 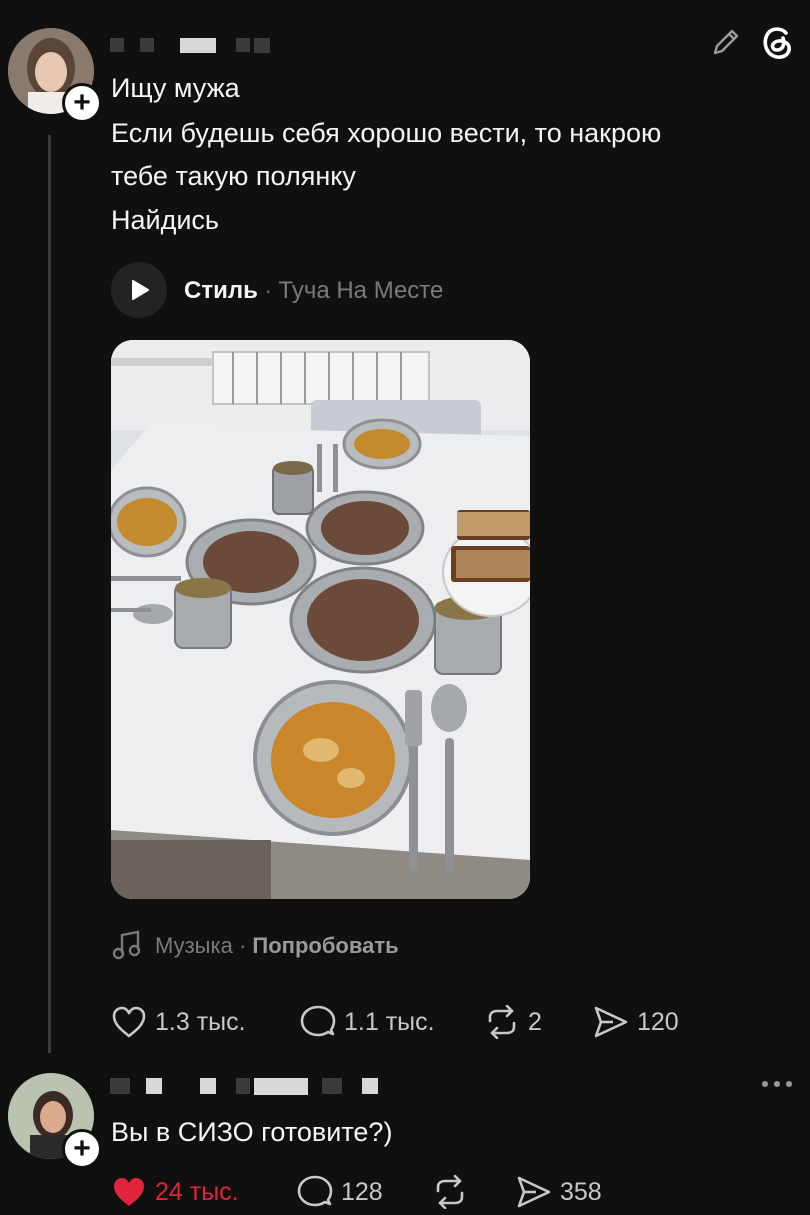 I want to click on post-text-line-3: тебе такую полянку, so click(x=233, y=176).